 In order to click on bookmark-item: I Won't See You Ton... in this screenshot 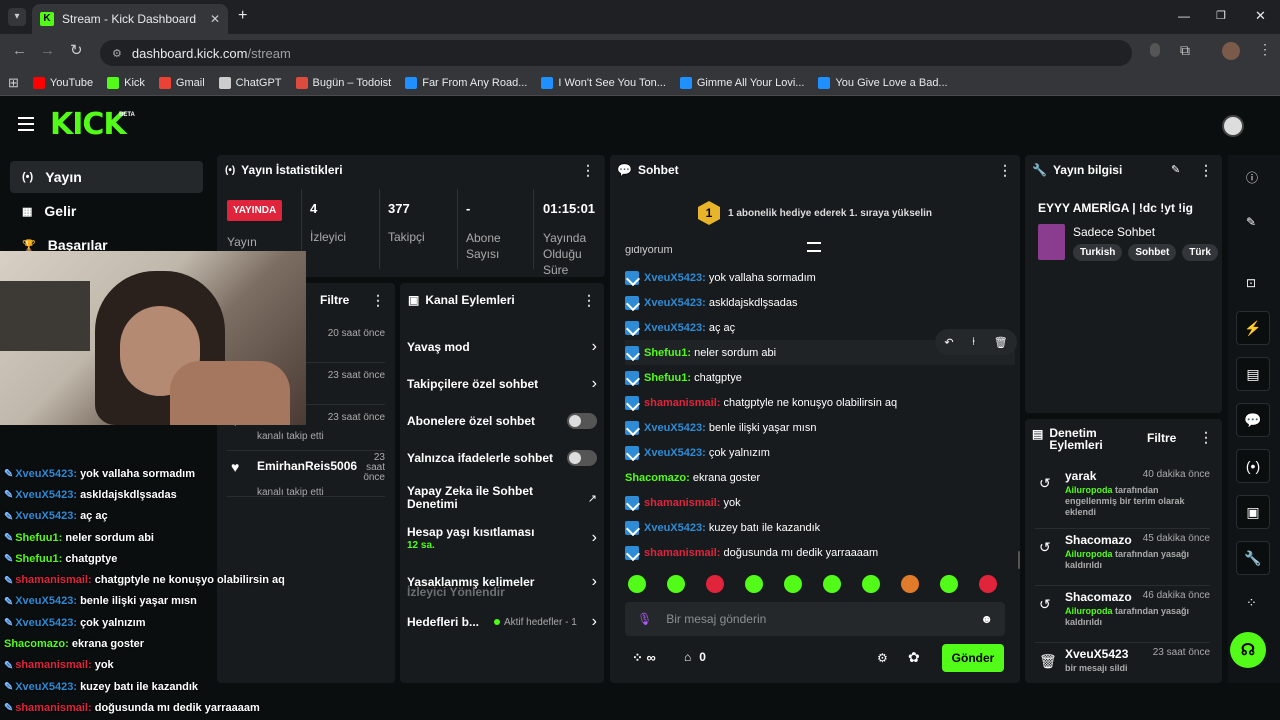, I will do `click(603, 82)`.